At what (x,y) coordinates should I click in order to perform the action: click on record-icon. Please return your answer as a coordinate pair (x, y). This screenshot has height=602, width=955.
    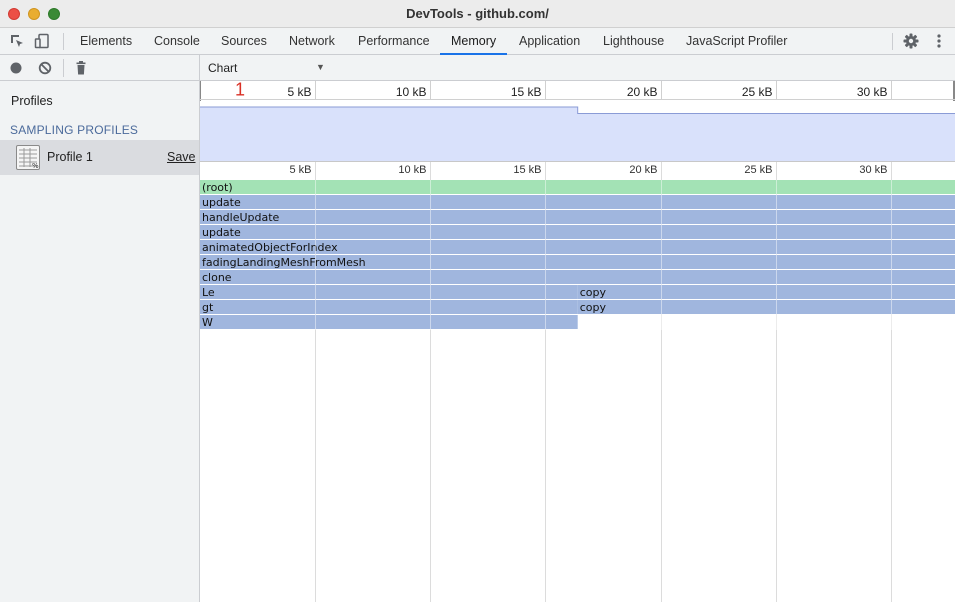
    Looking at the image, I should click on (16, 68).